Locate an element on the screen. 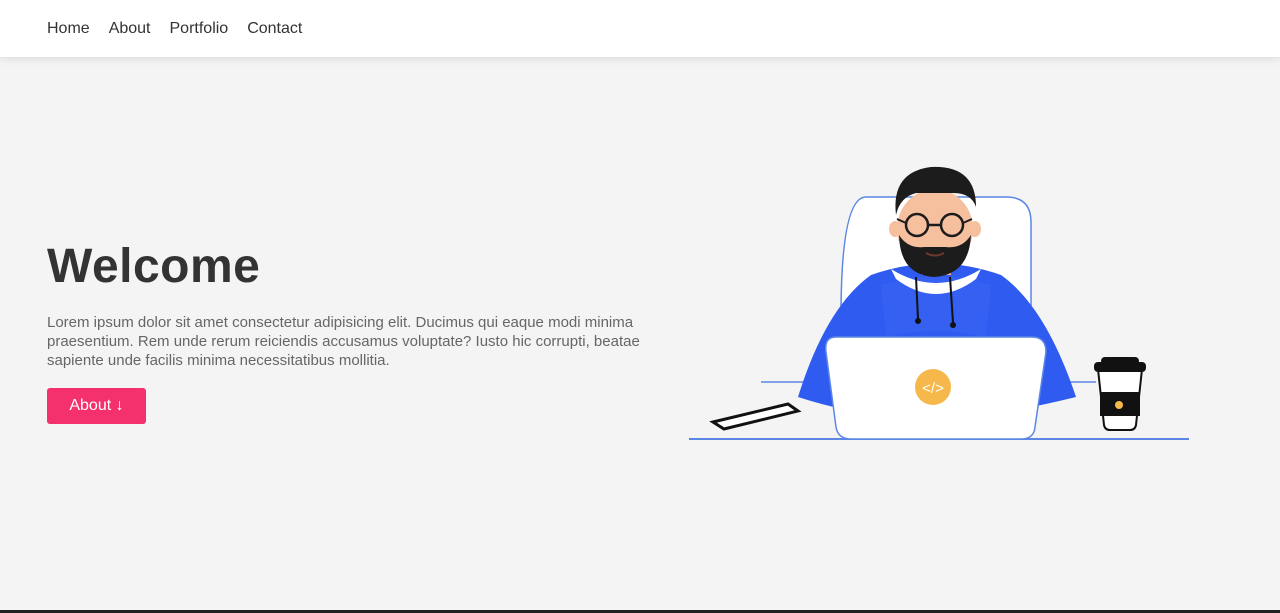 Image resolution: width=1280 pixels, height=613 pixels. nav-link-home: Home is located at coordinates (68, 29).